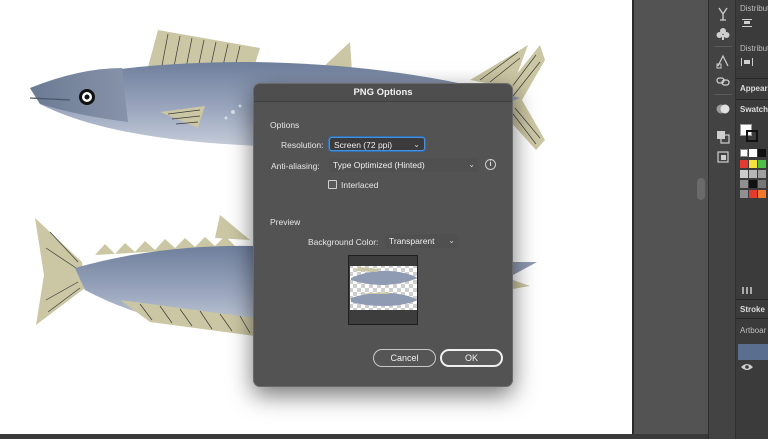 The image size is (768, 439). I want to click on stroke-panel-tab: Stroke, so click(752, 309).